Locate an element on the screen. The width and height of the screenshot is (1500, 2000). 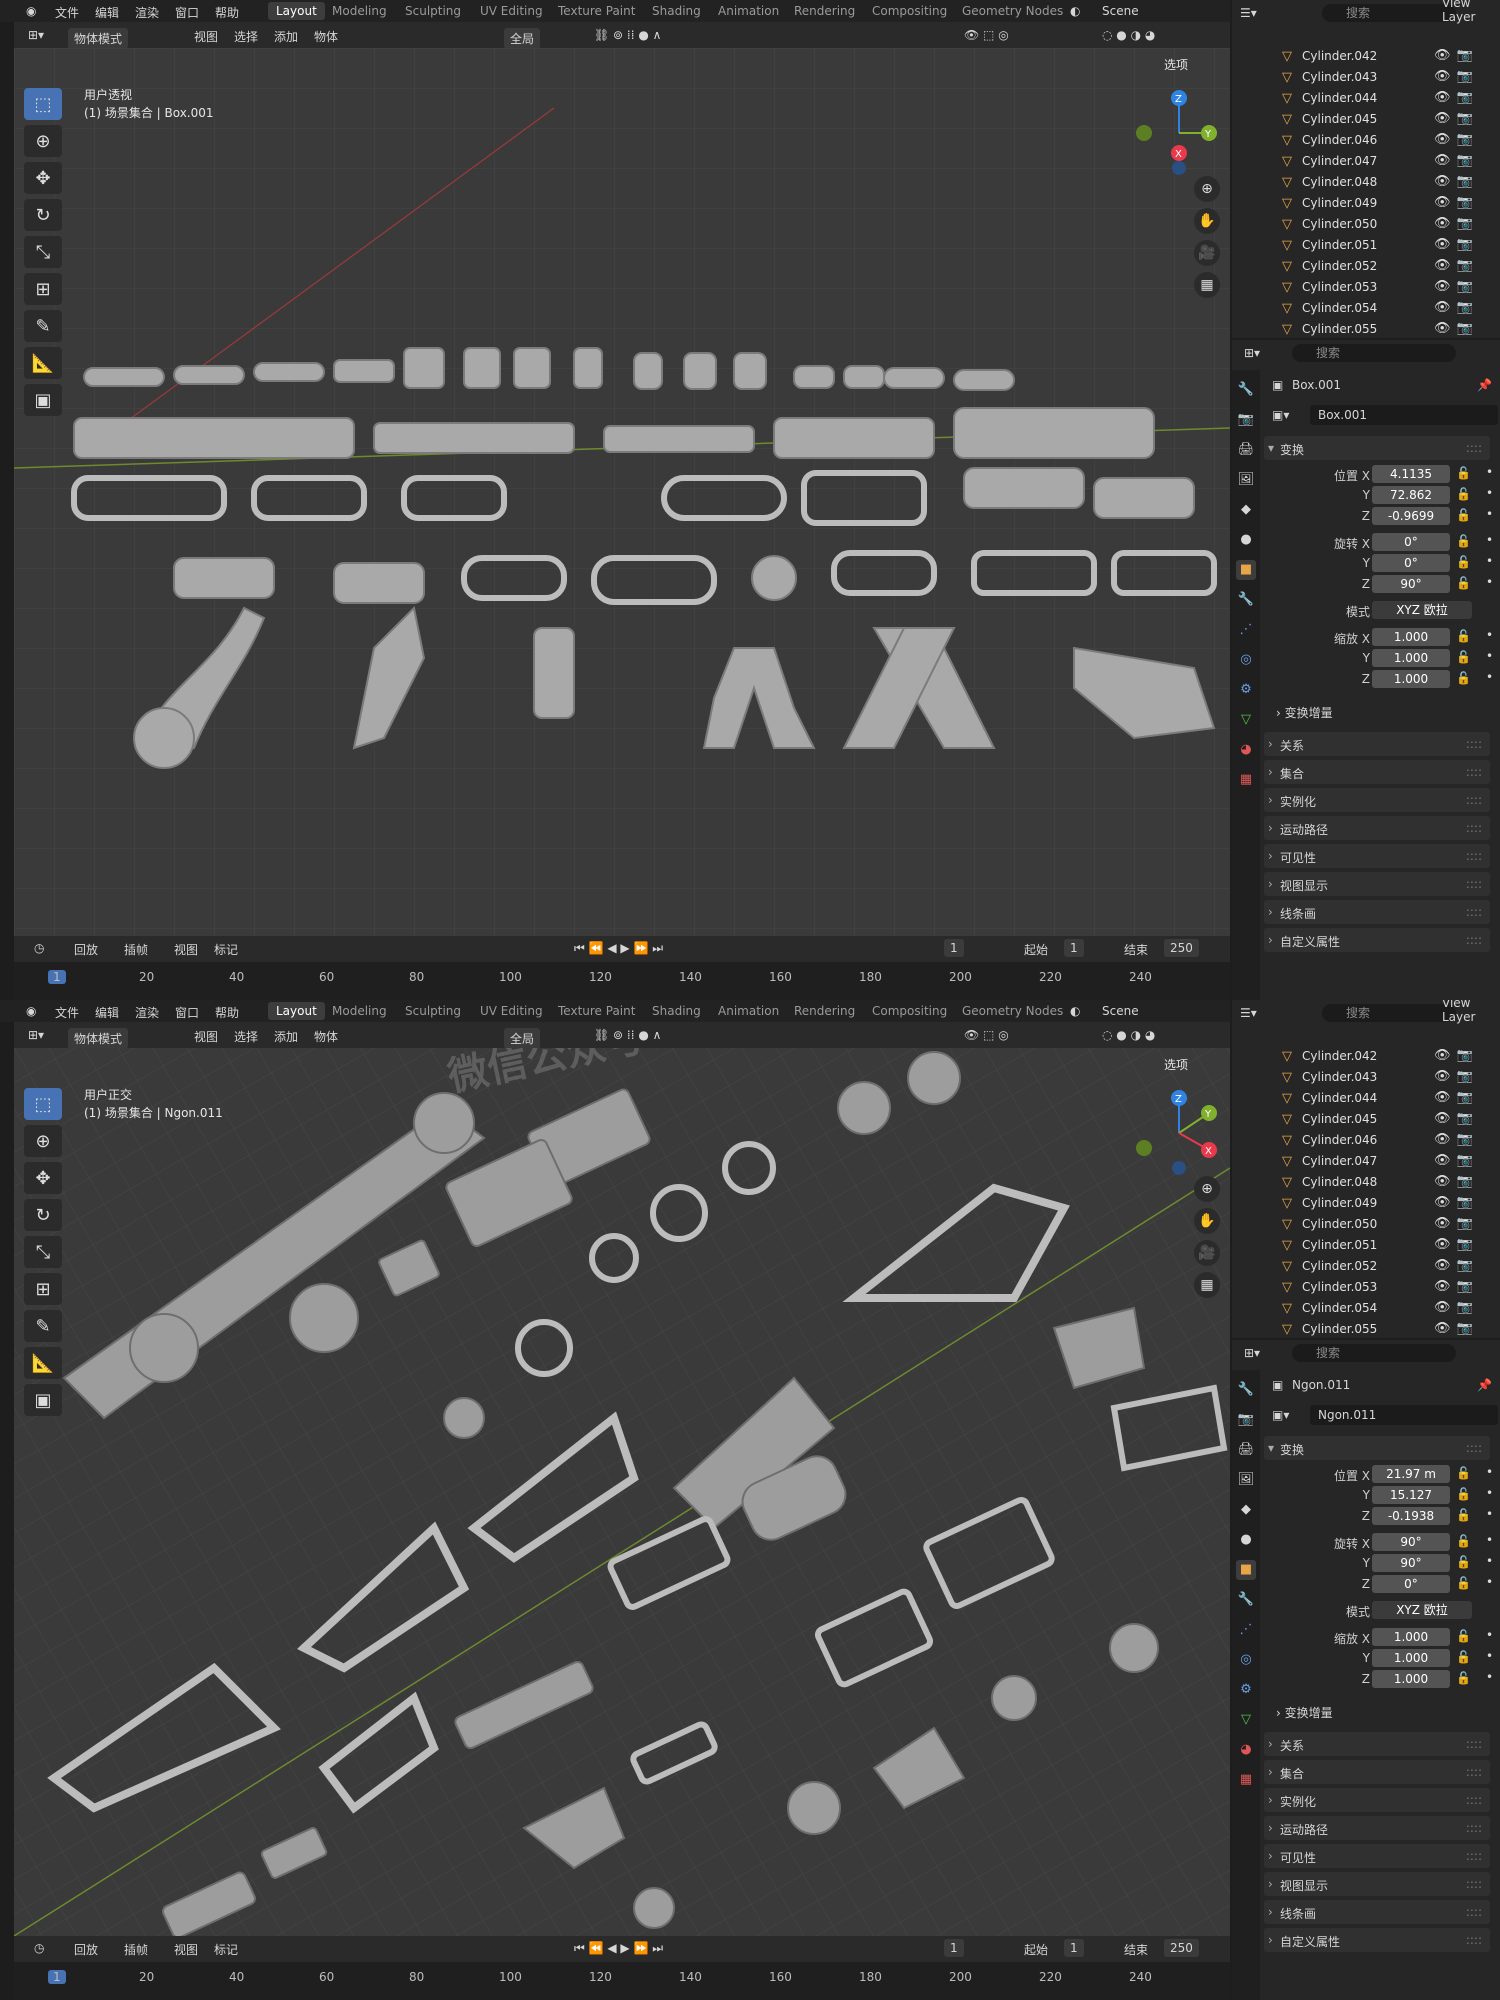
pin-icon: 📌 is located at coordinates (1484, 385).